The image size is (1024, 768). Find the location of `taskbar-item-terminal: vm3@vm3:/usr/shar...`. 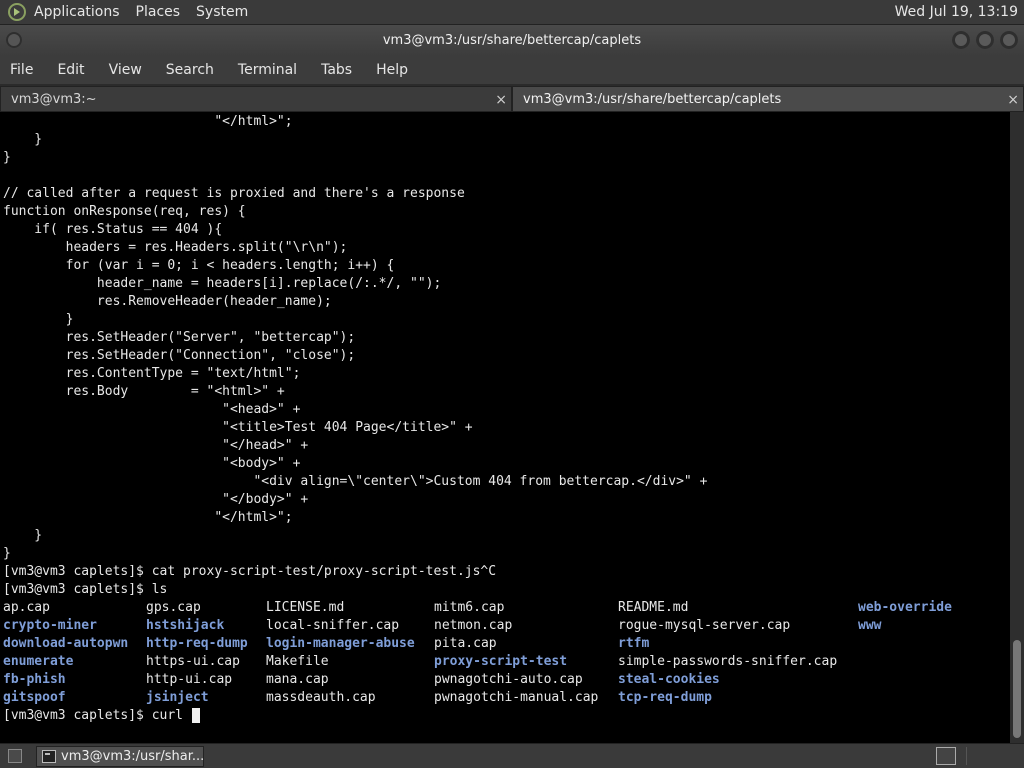

taskbar-item-terminal: vm3@vm3:/usr/shar... is located at coordinates (120, 756).